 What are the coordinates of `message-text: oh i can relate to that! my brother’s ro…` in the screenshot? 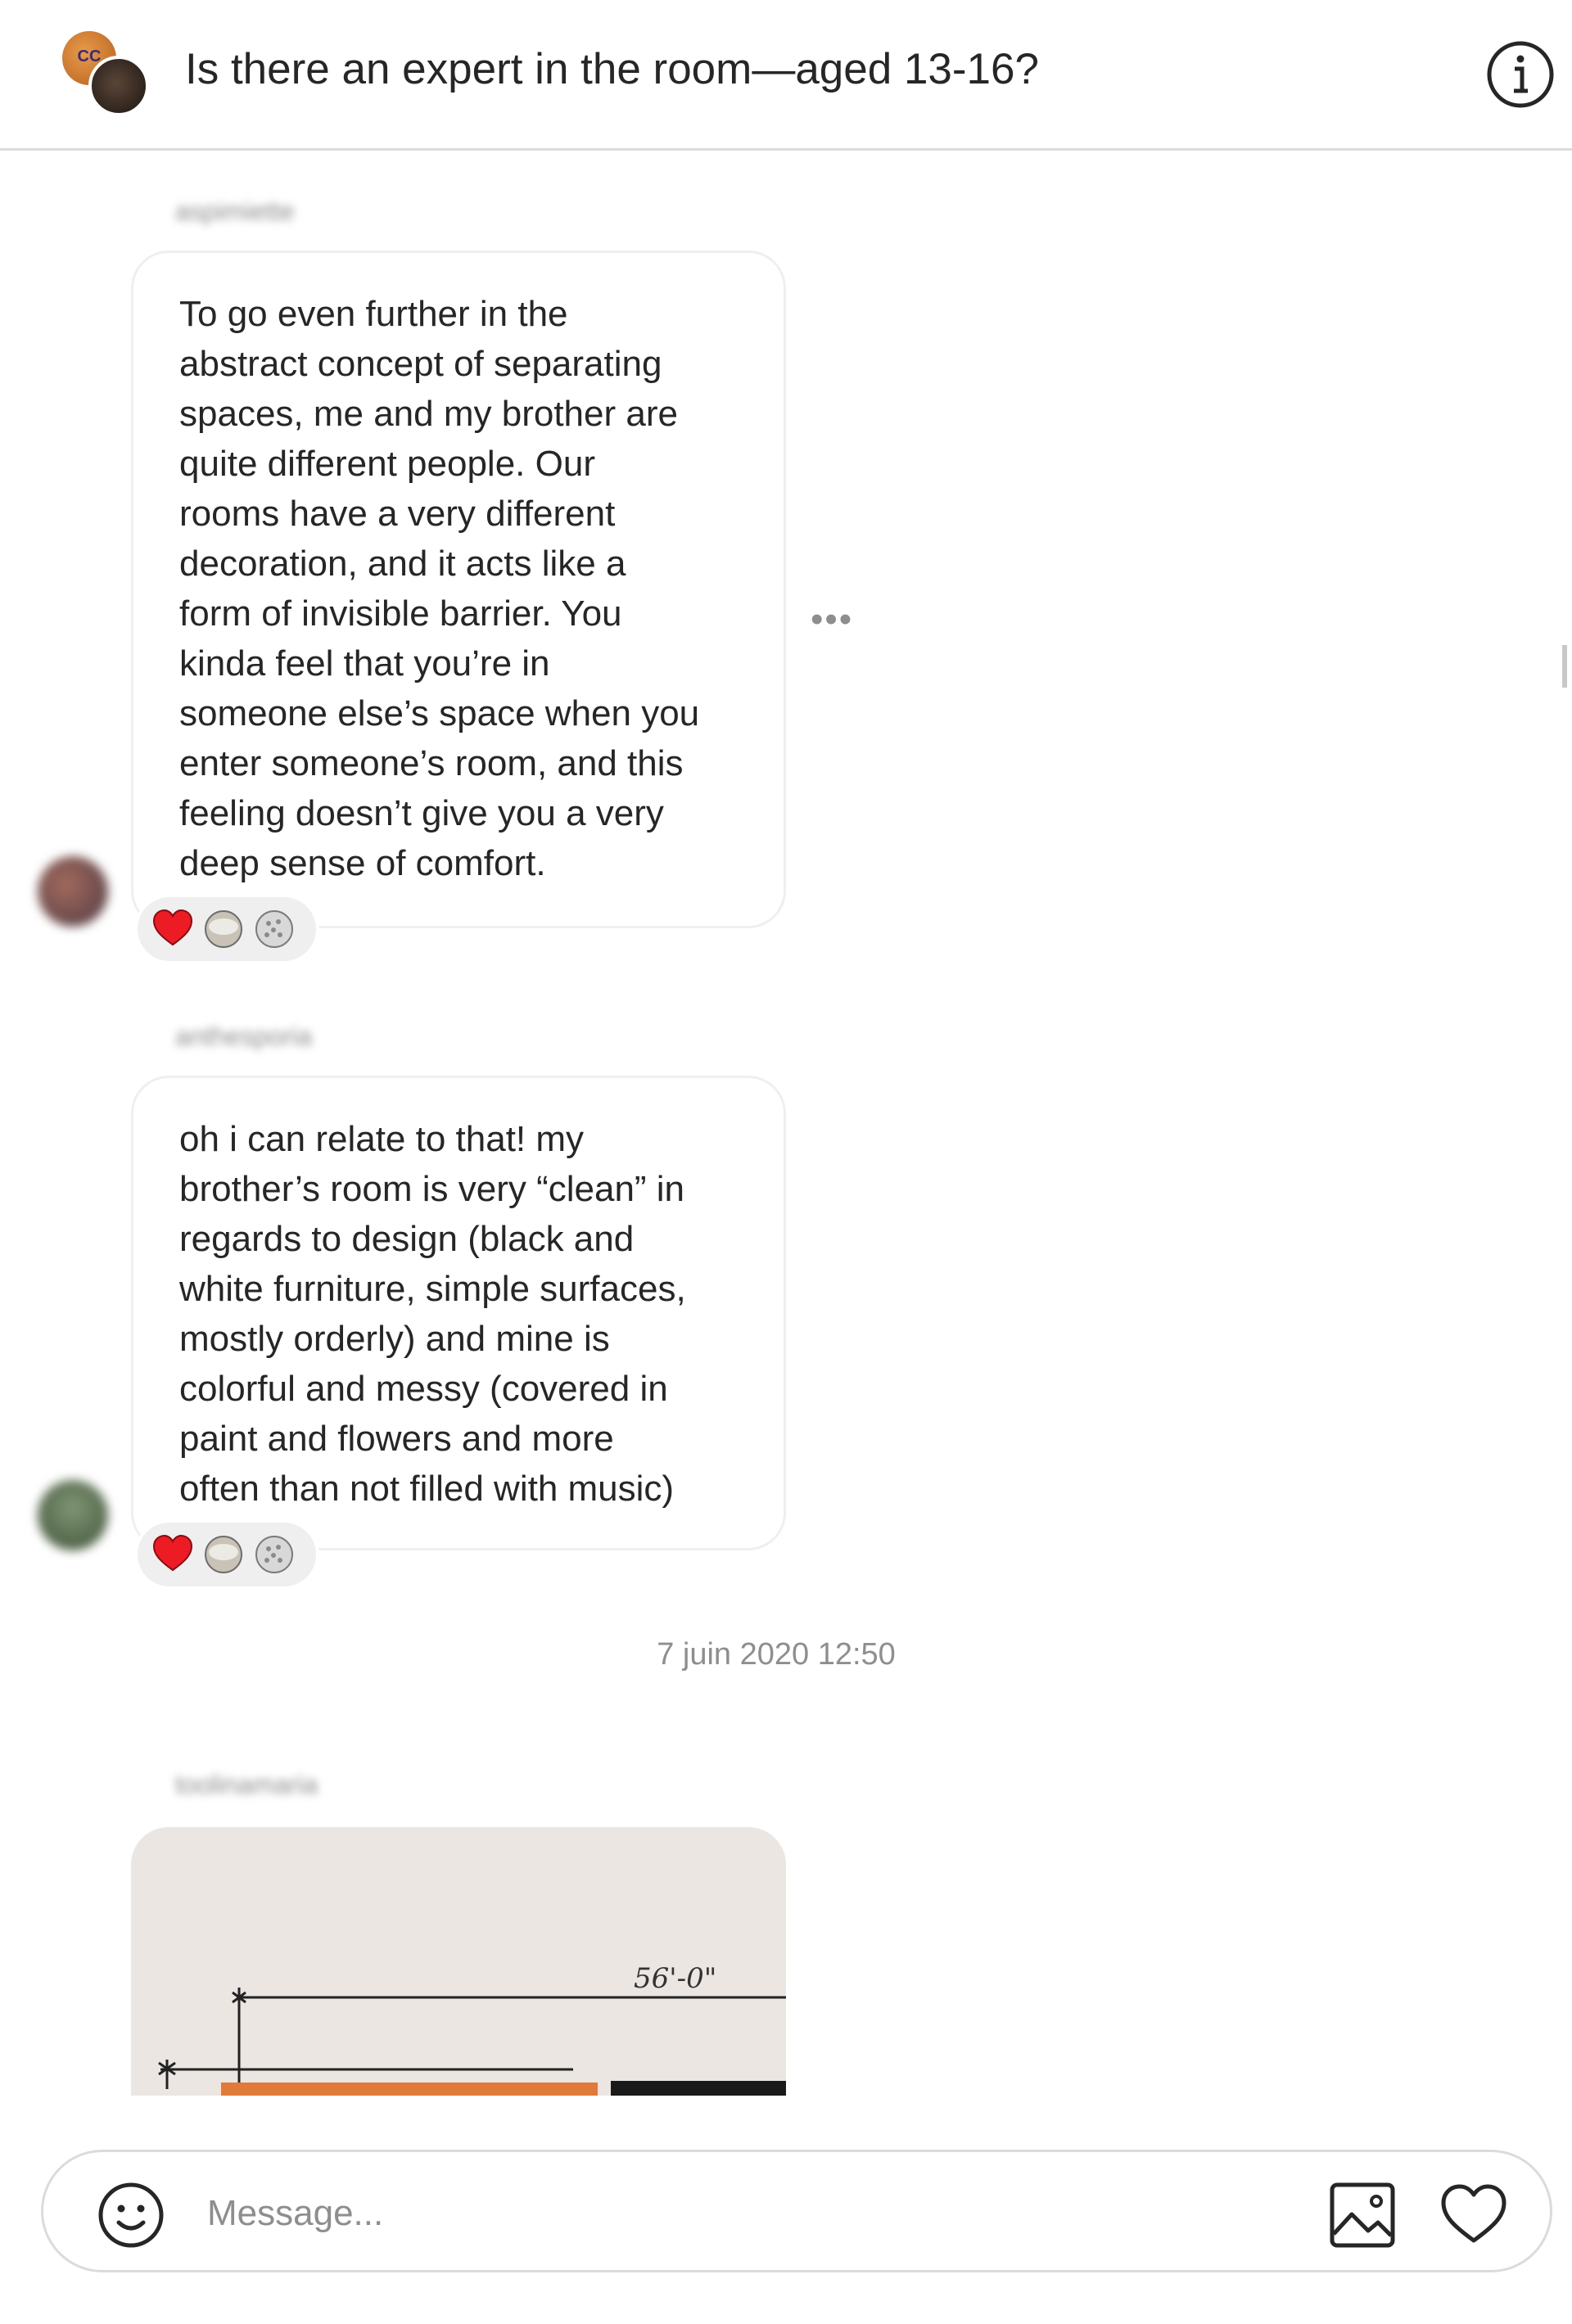 It's located at (432, 1314).